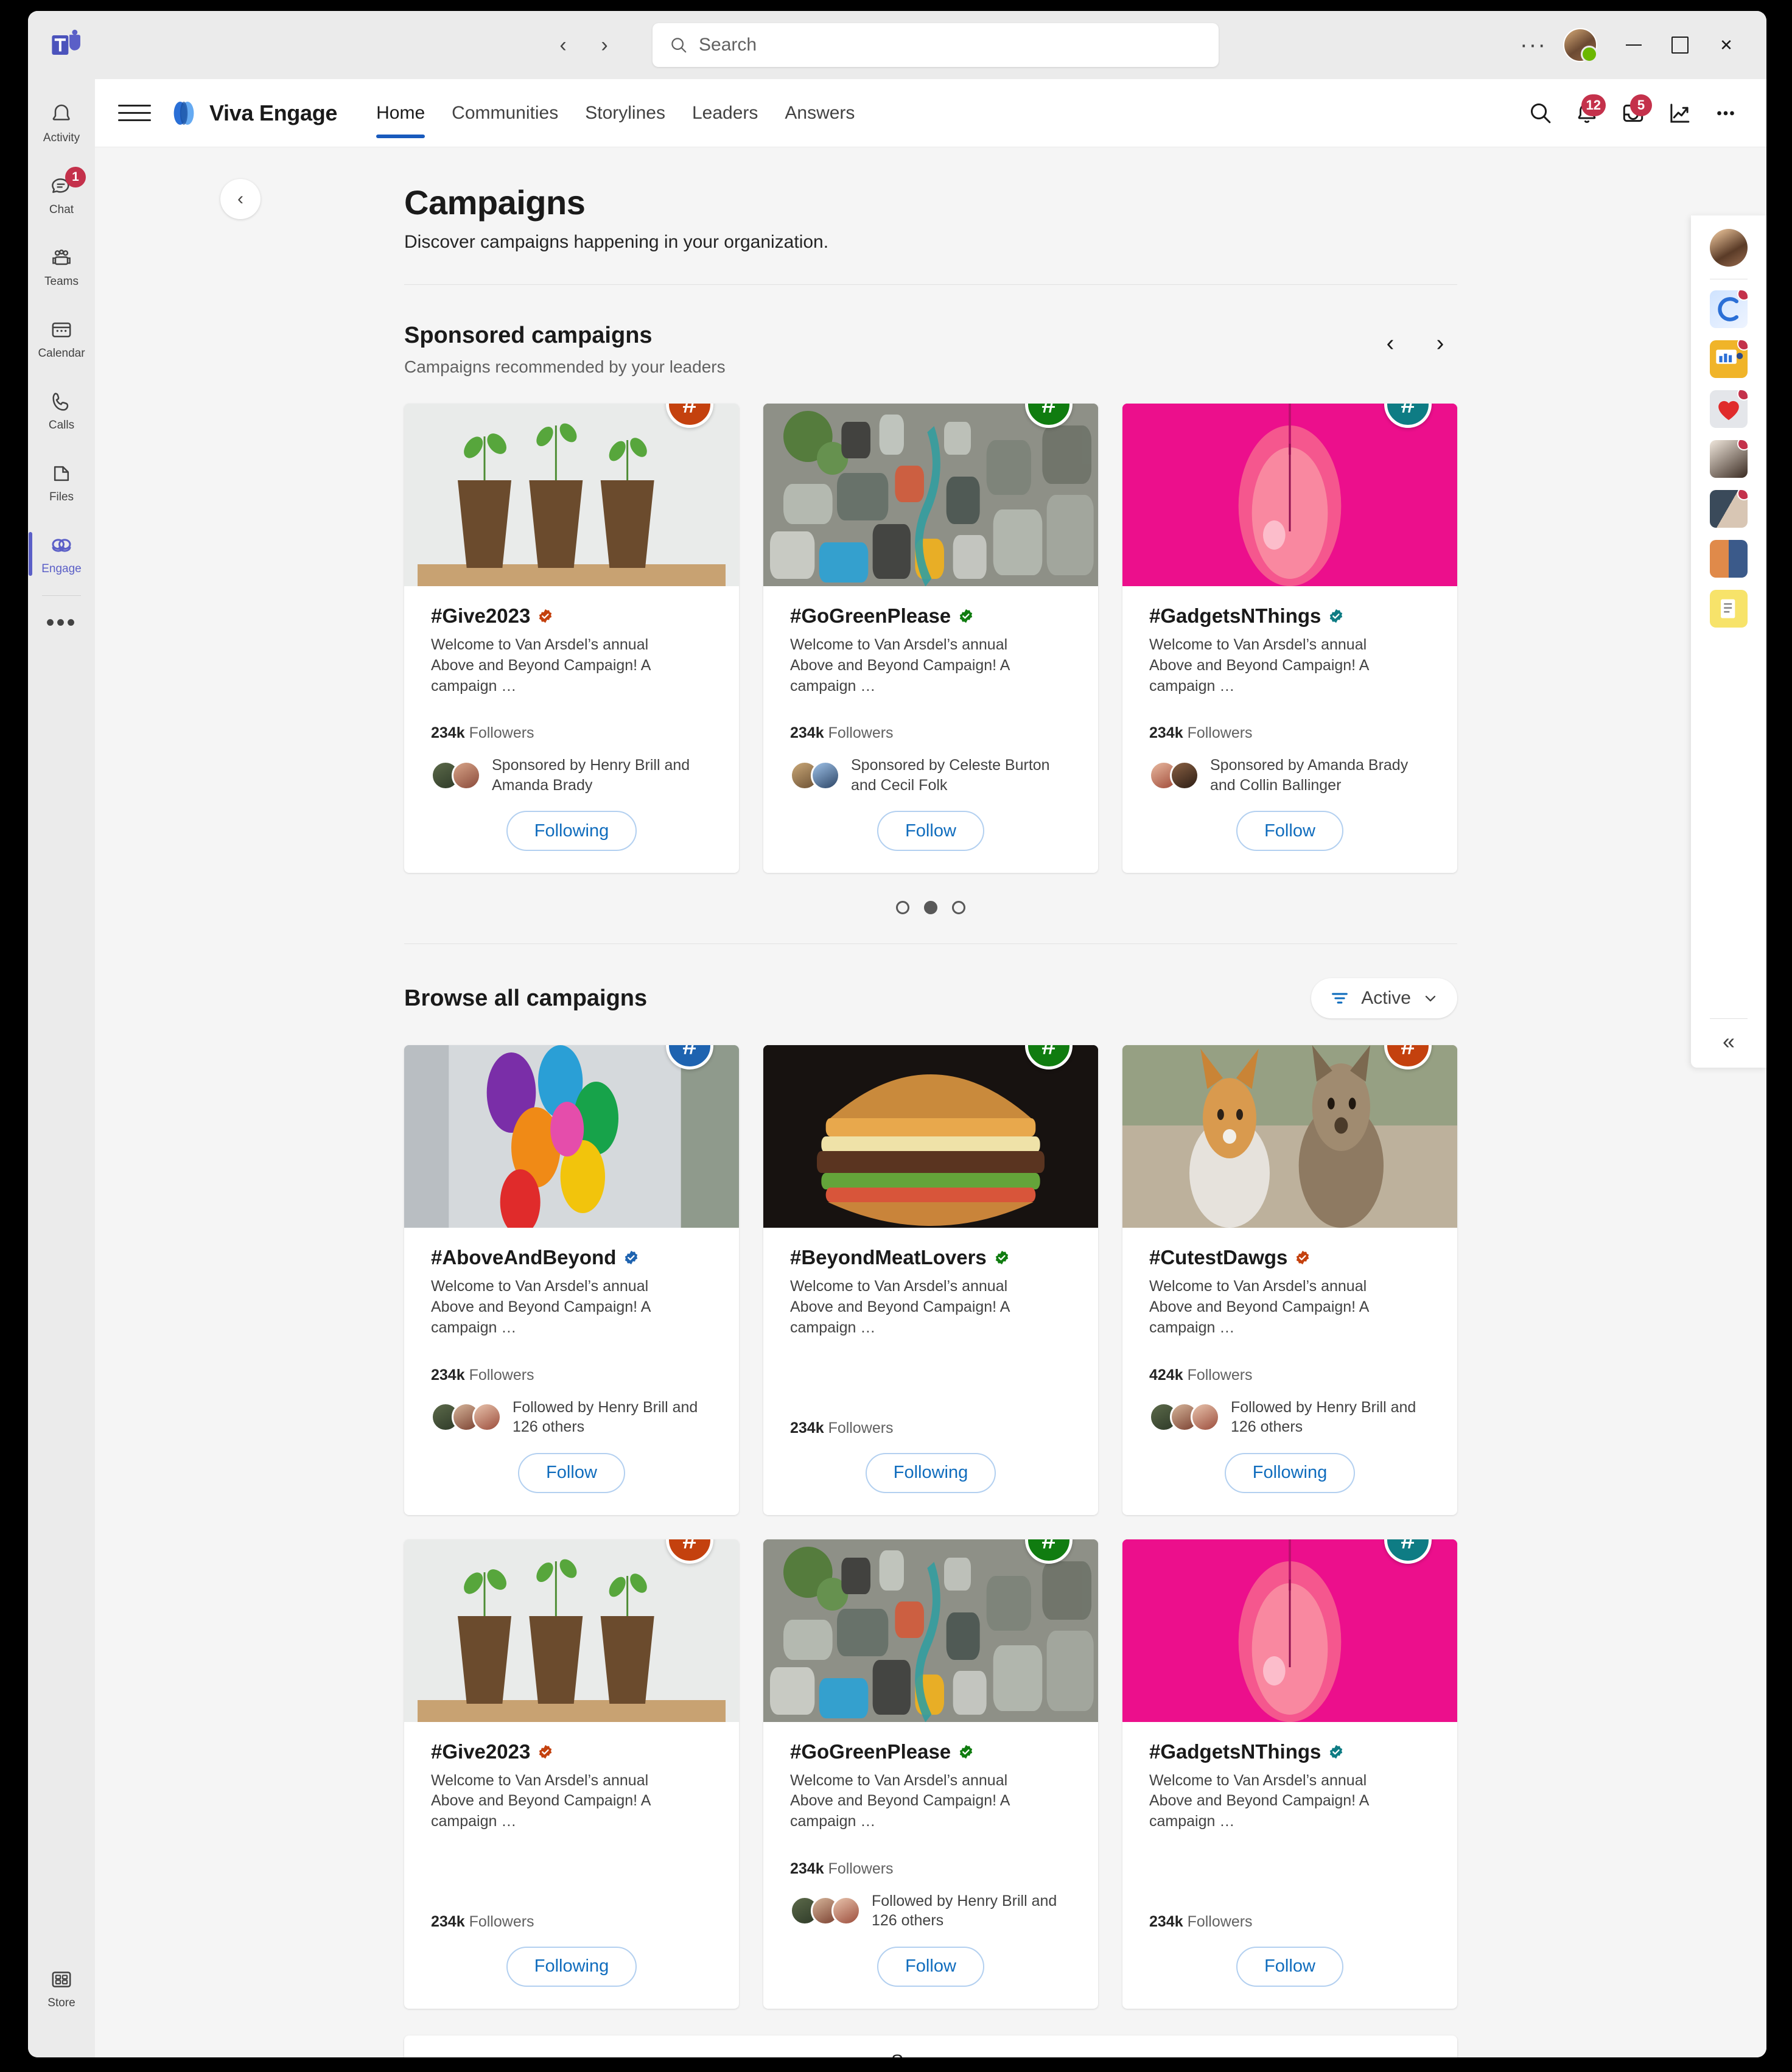 The width and height of the screenshot is (1792, 2072). What do you see at coordinates (583, 45) in the screenshot?
I see `window-navigation: ‹ ›` at bounding box center [583, 45].